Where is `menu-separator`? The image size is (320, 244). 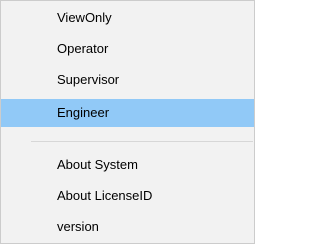
menu-separator is located at coordinates (142, 141).